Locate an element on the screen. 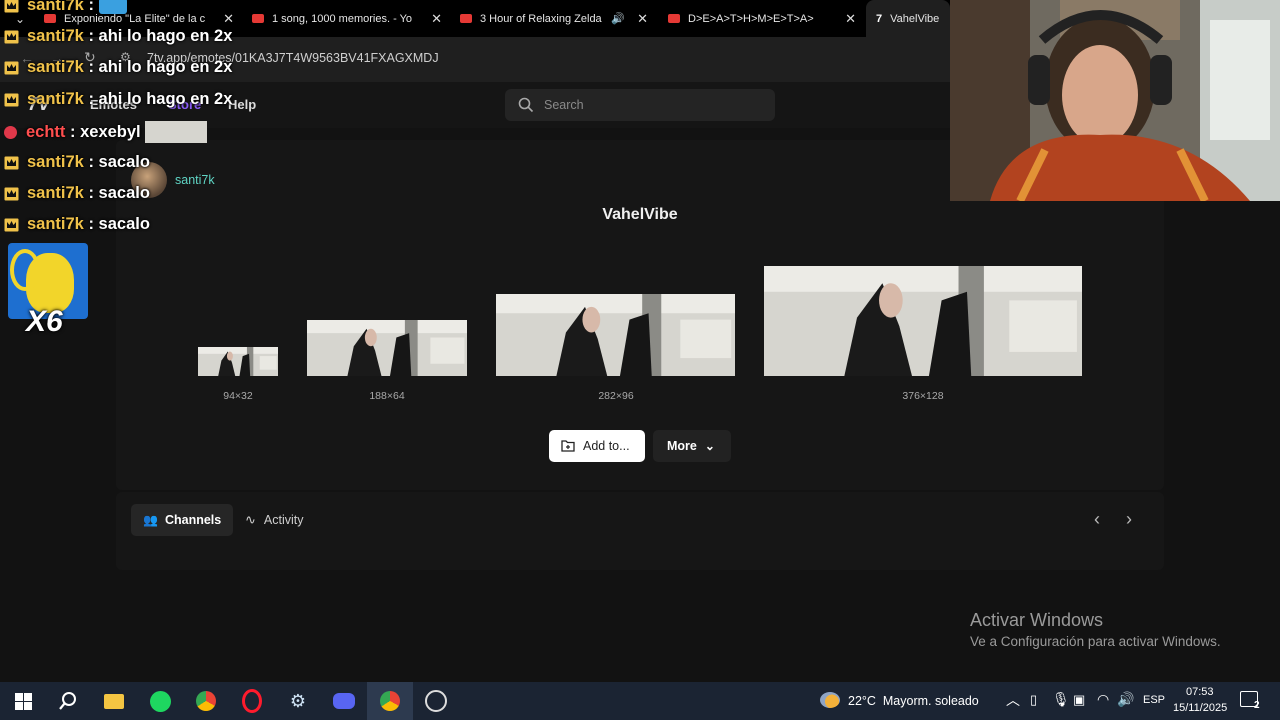 The height and width of the screenshot is (720, 1280). taskbar-opera is located at coordinates (252, 701).